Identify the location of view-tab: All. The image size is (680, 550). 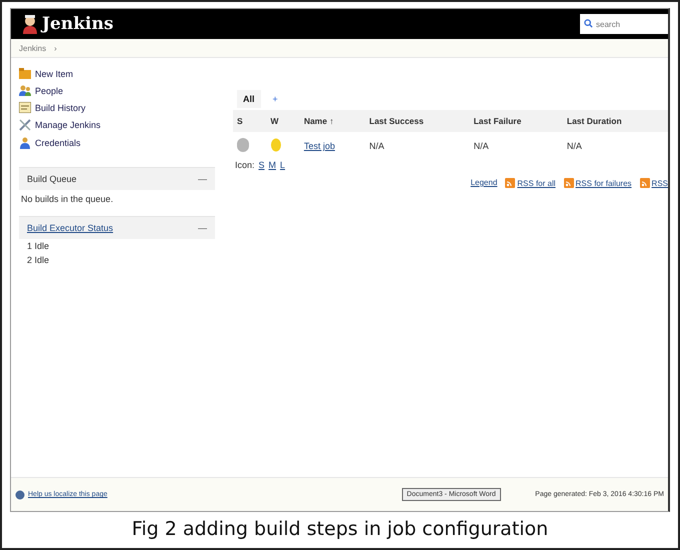
(249, 99).